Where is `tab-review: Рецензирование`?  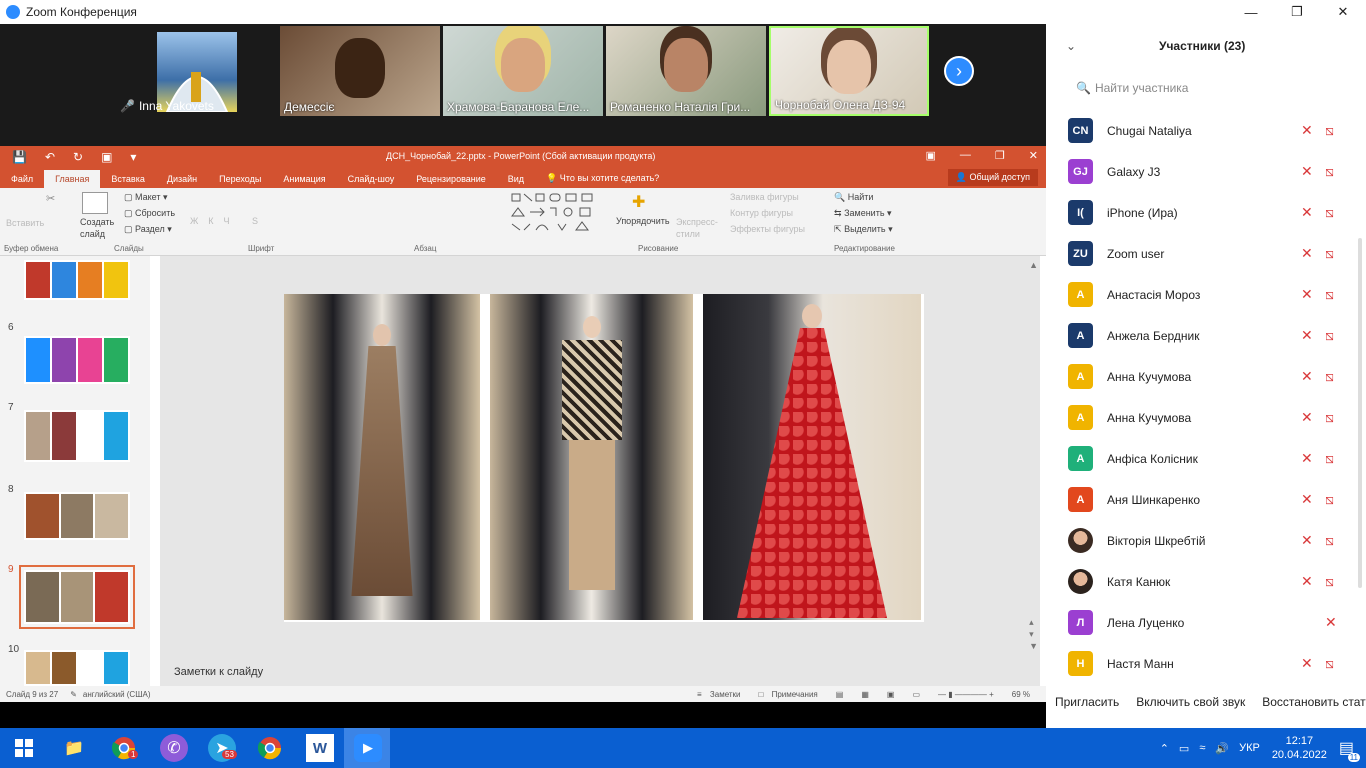
tab-review: Рецензирование is located at coordinates (451, 181).